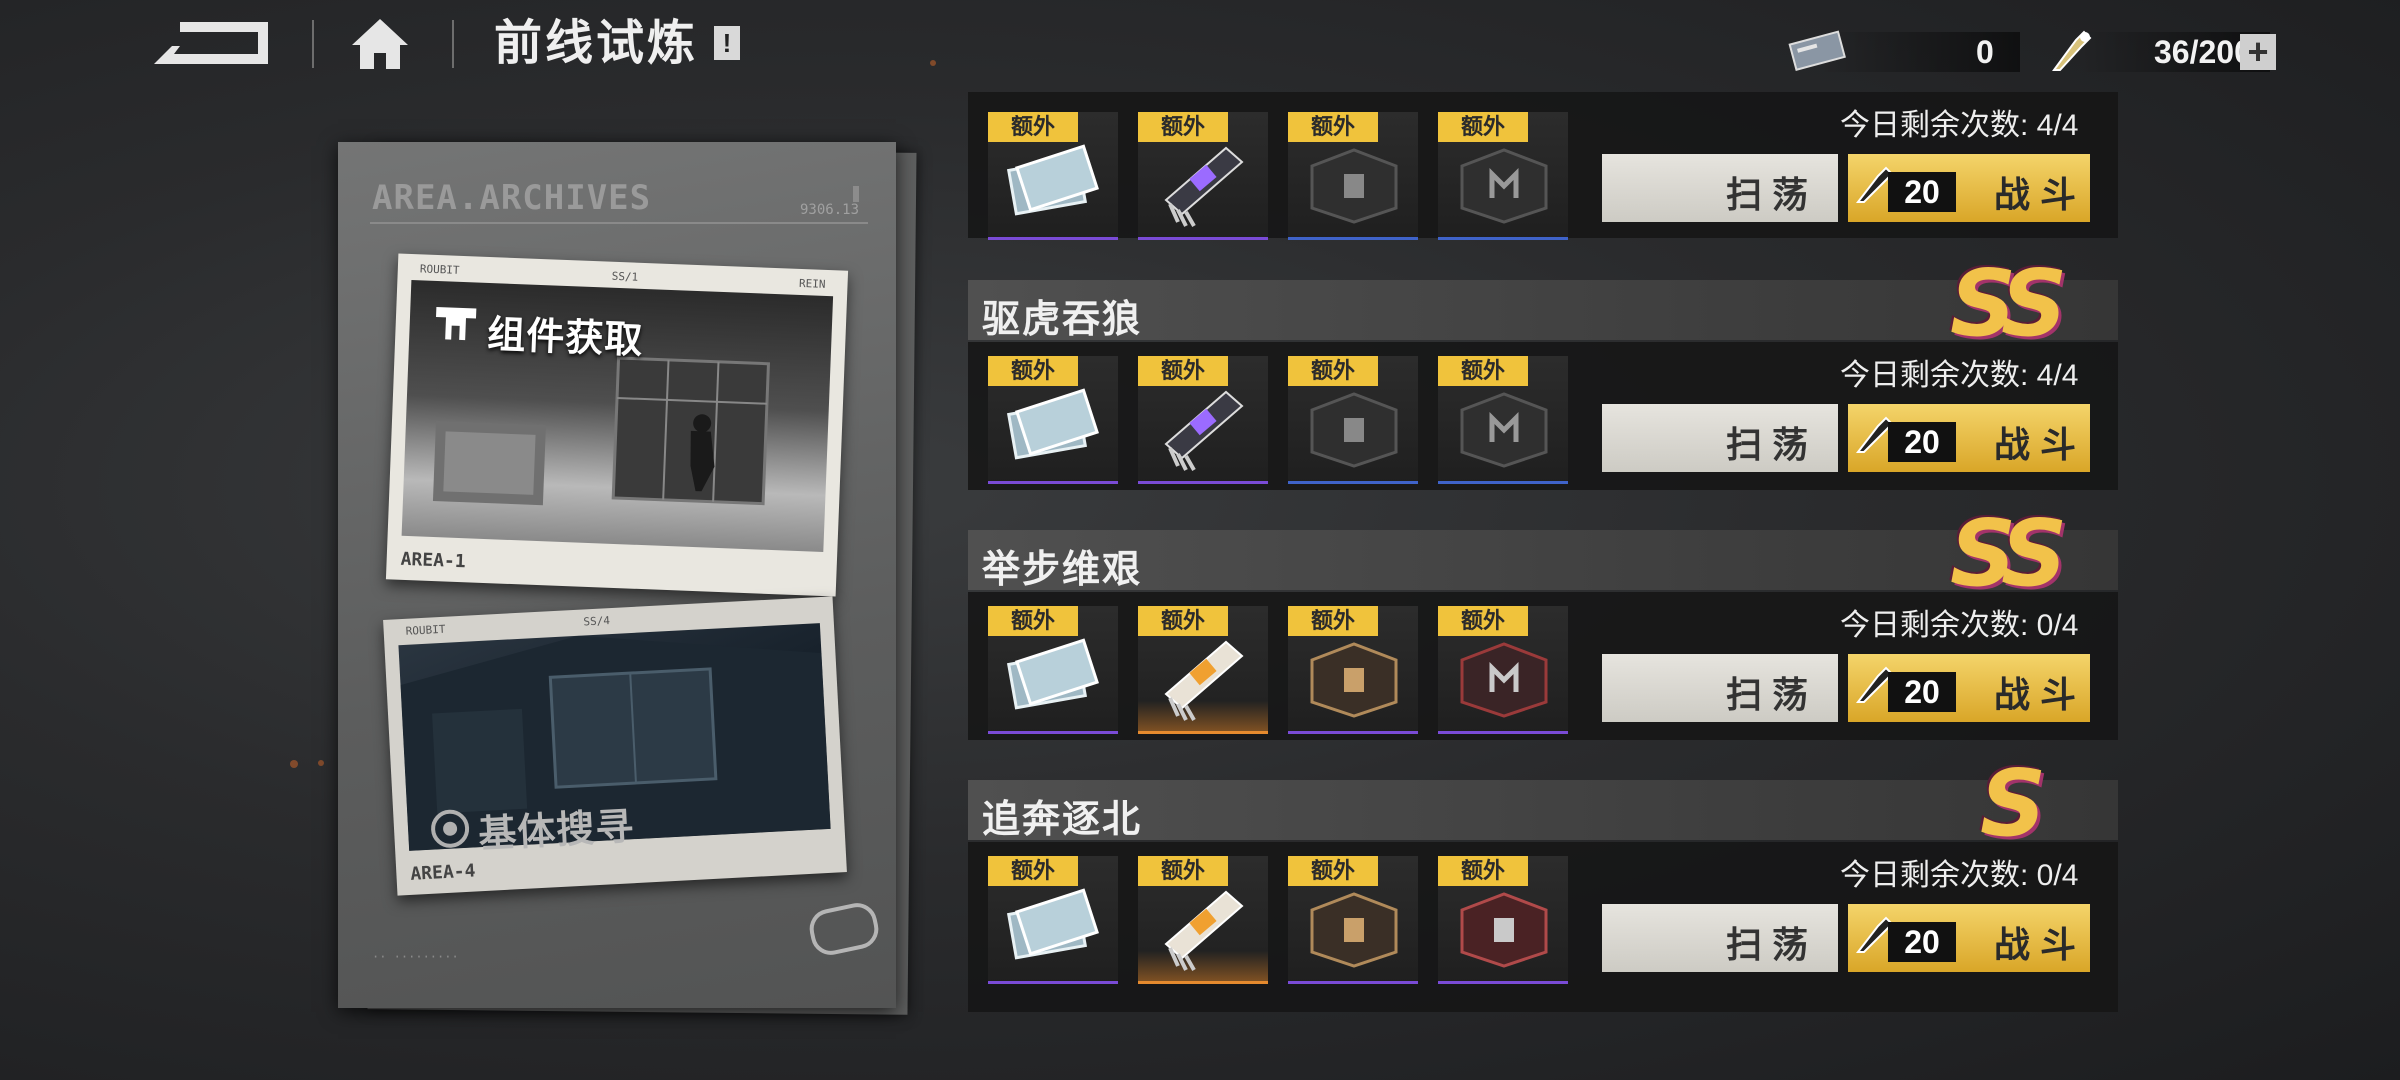  I want to click on card-corner-text: SS/1, so click(625, 276).